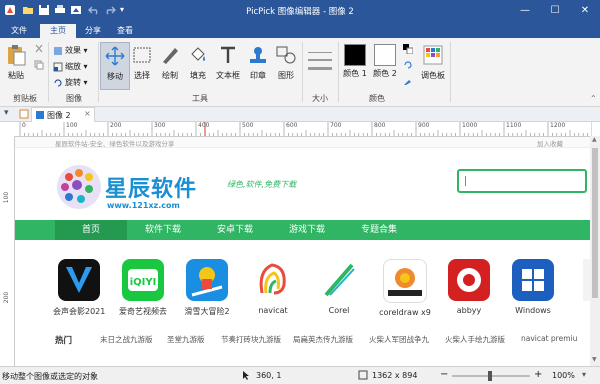 This screenshot has height=384, width=600. What do you see at coordinates (6, 113) in the screenshot?
I see `tab-list-icon: ▾` at bounding box center [6, 113].